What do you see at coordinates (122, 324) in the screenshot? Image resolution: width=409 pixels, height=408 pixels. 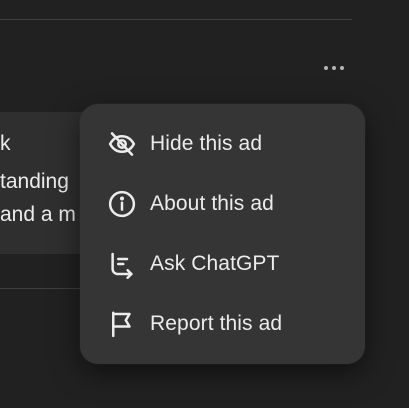 I see `flag-icon` at bounding box center [122, 324].